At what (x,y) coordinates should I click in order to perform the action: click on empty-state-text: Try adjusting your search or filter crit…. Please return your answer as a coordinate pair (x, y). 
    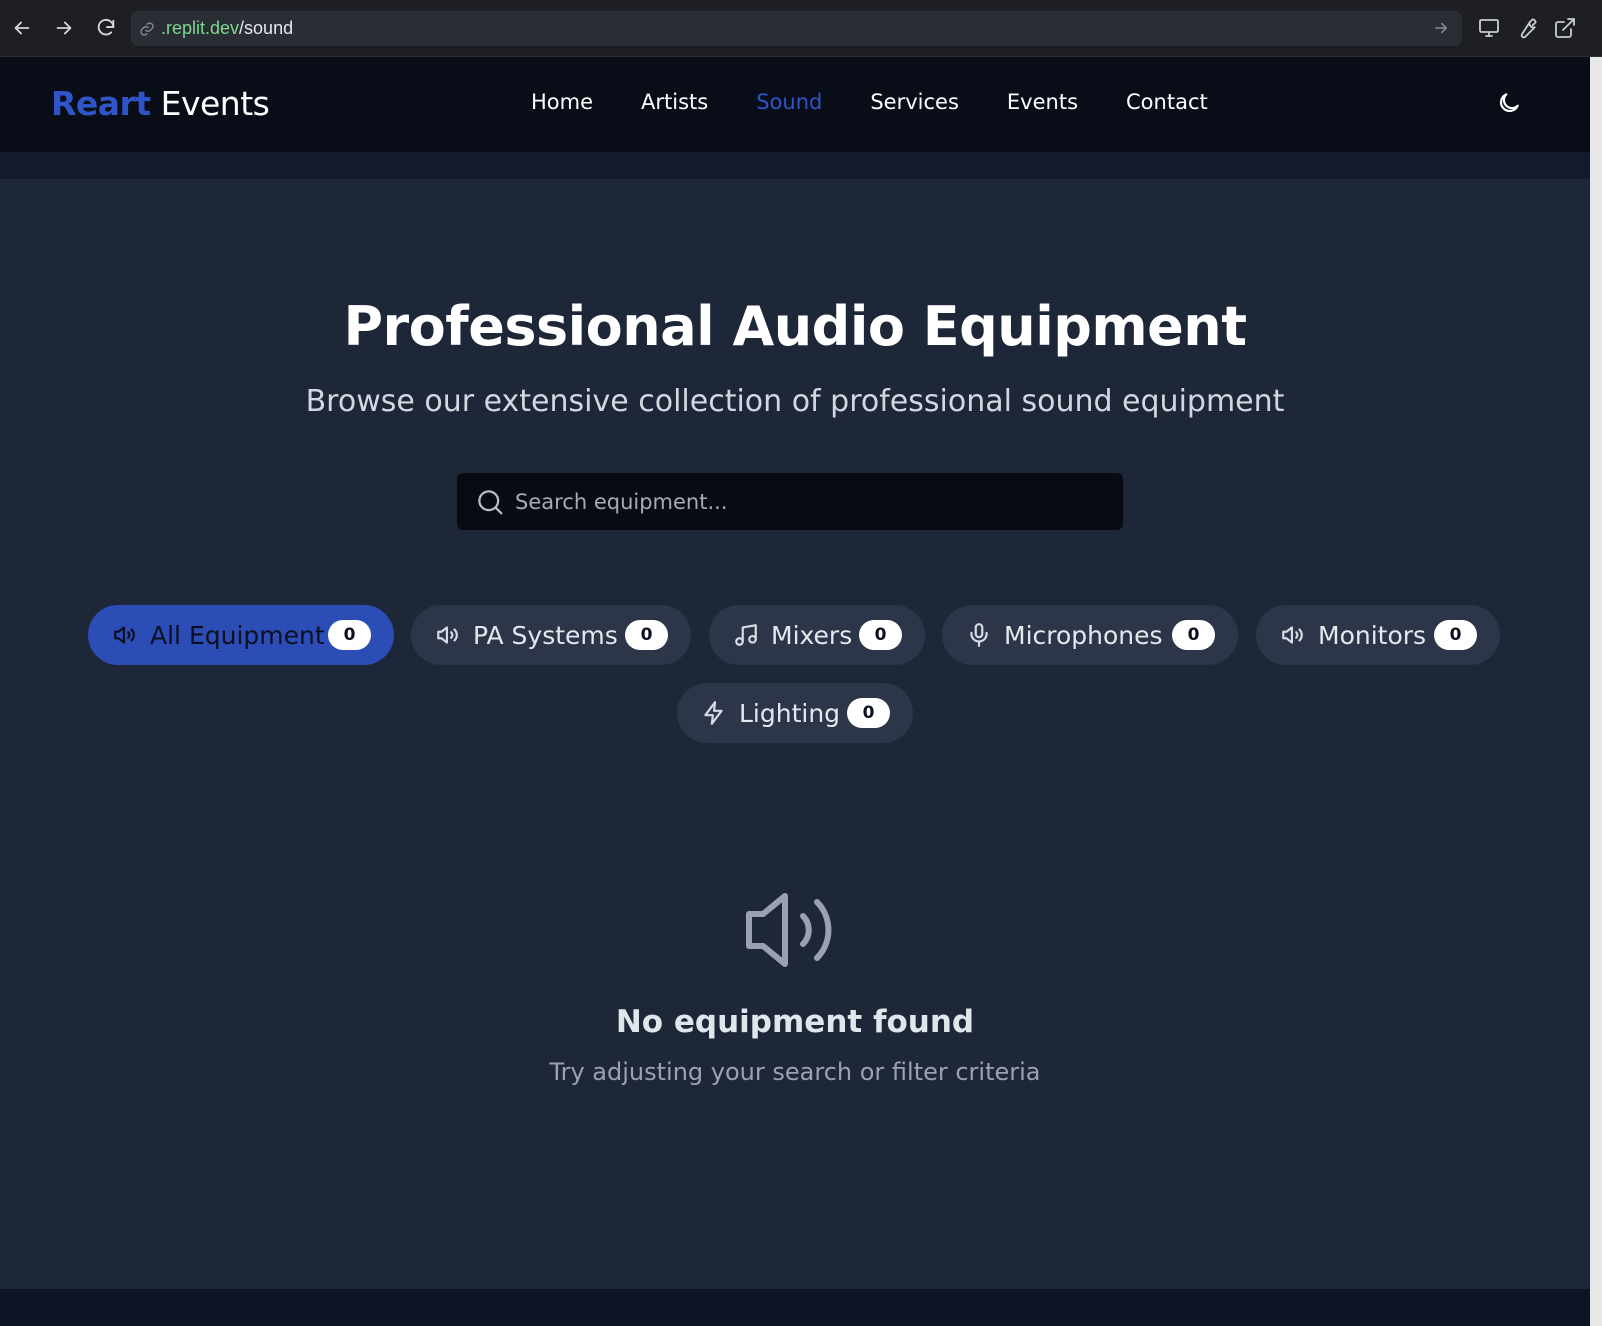
    Looking at the image, I should click on (795, 1072).